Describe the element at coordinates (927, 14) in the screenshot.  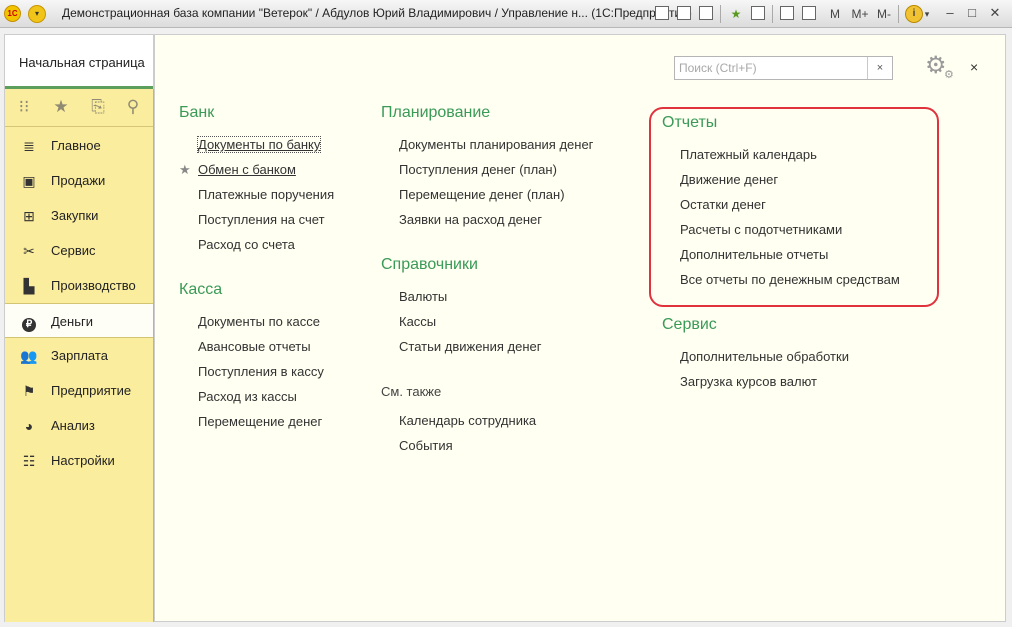
I see `chevron-down-icon: ▾` at that location.